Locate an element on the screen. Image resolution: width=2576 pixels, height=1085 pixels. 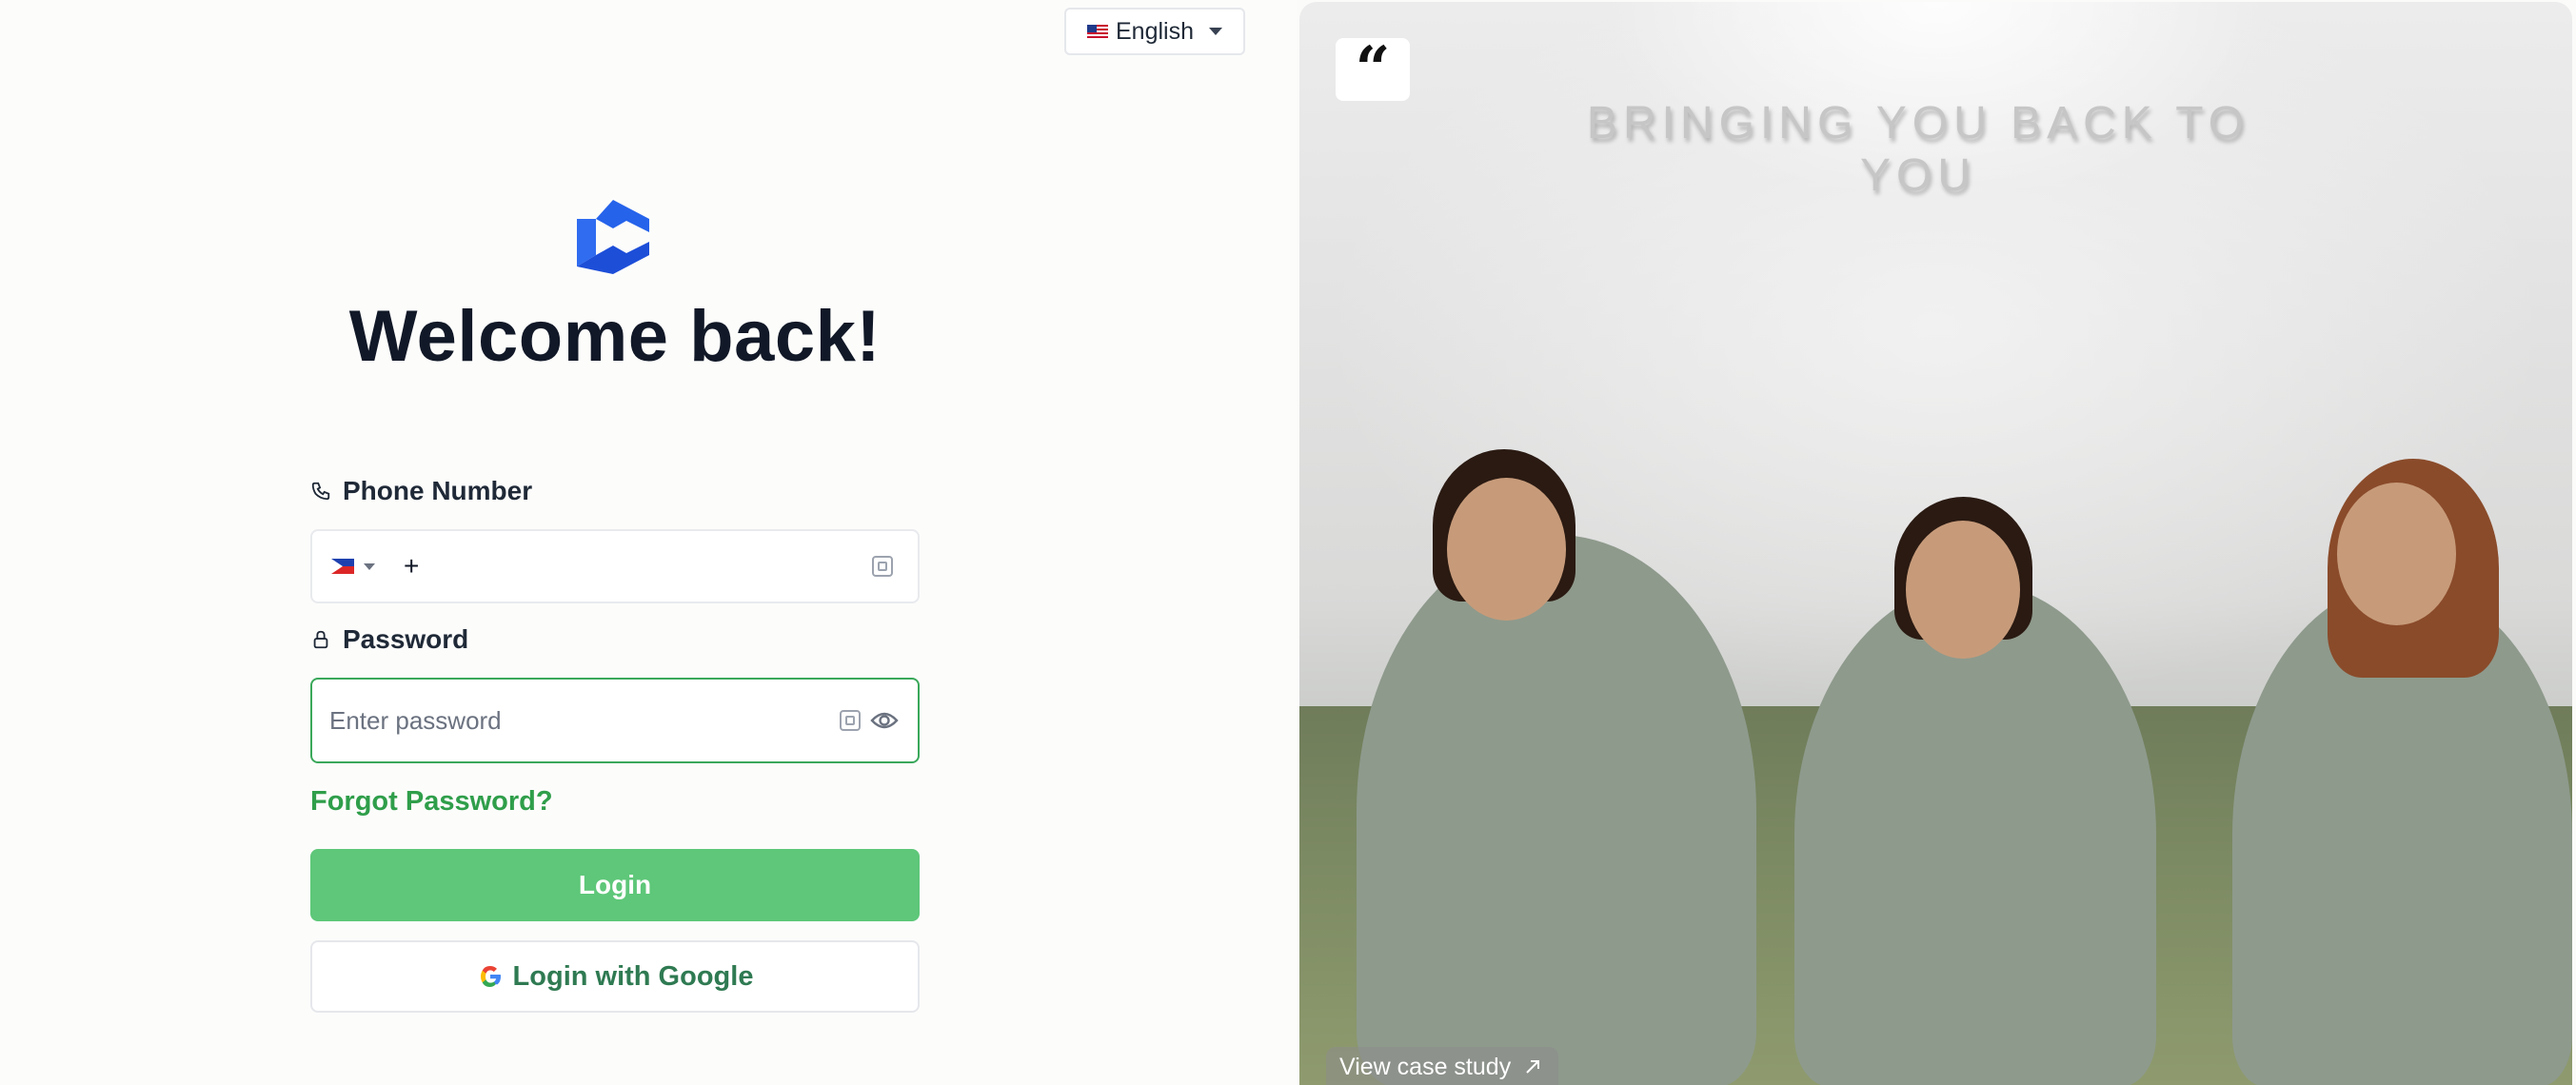
forgot-password-link: Forgot Password? is located at coordinates (431, 802).